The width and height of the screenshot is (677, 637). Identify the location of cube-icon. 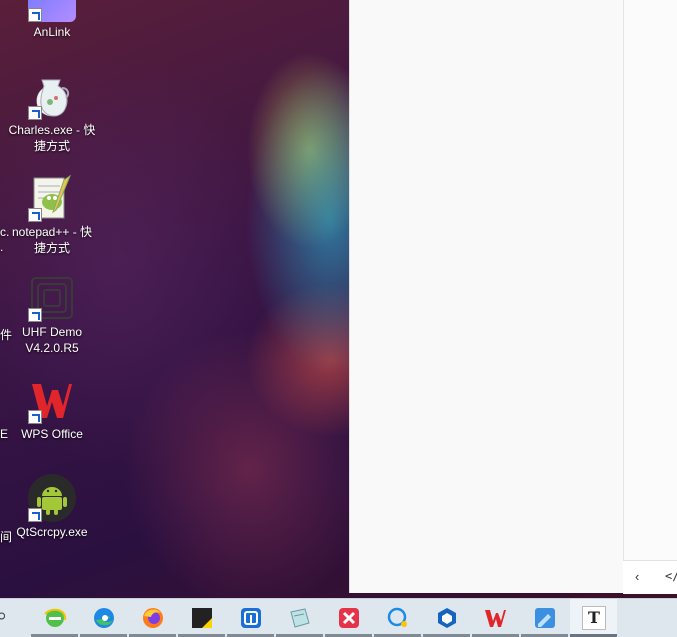
(447, 618).